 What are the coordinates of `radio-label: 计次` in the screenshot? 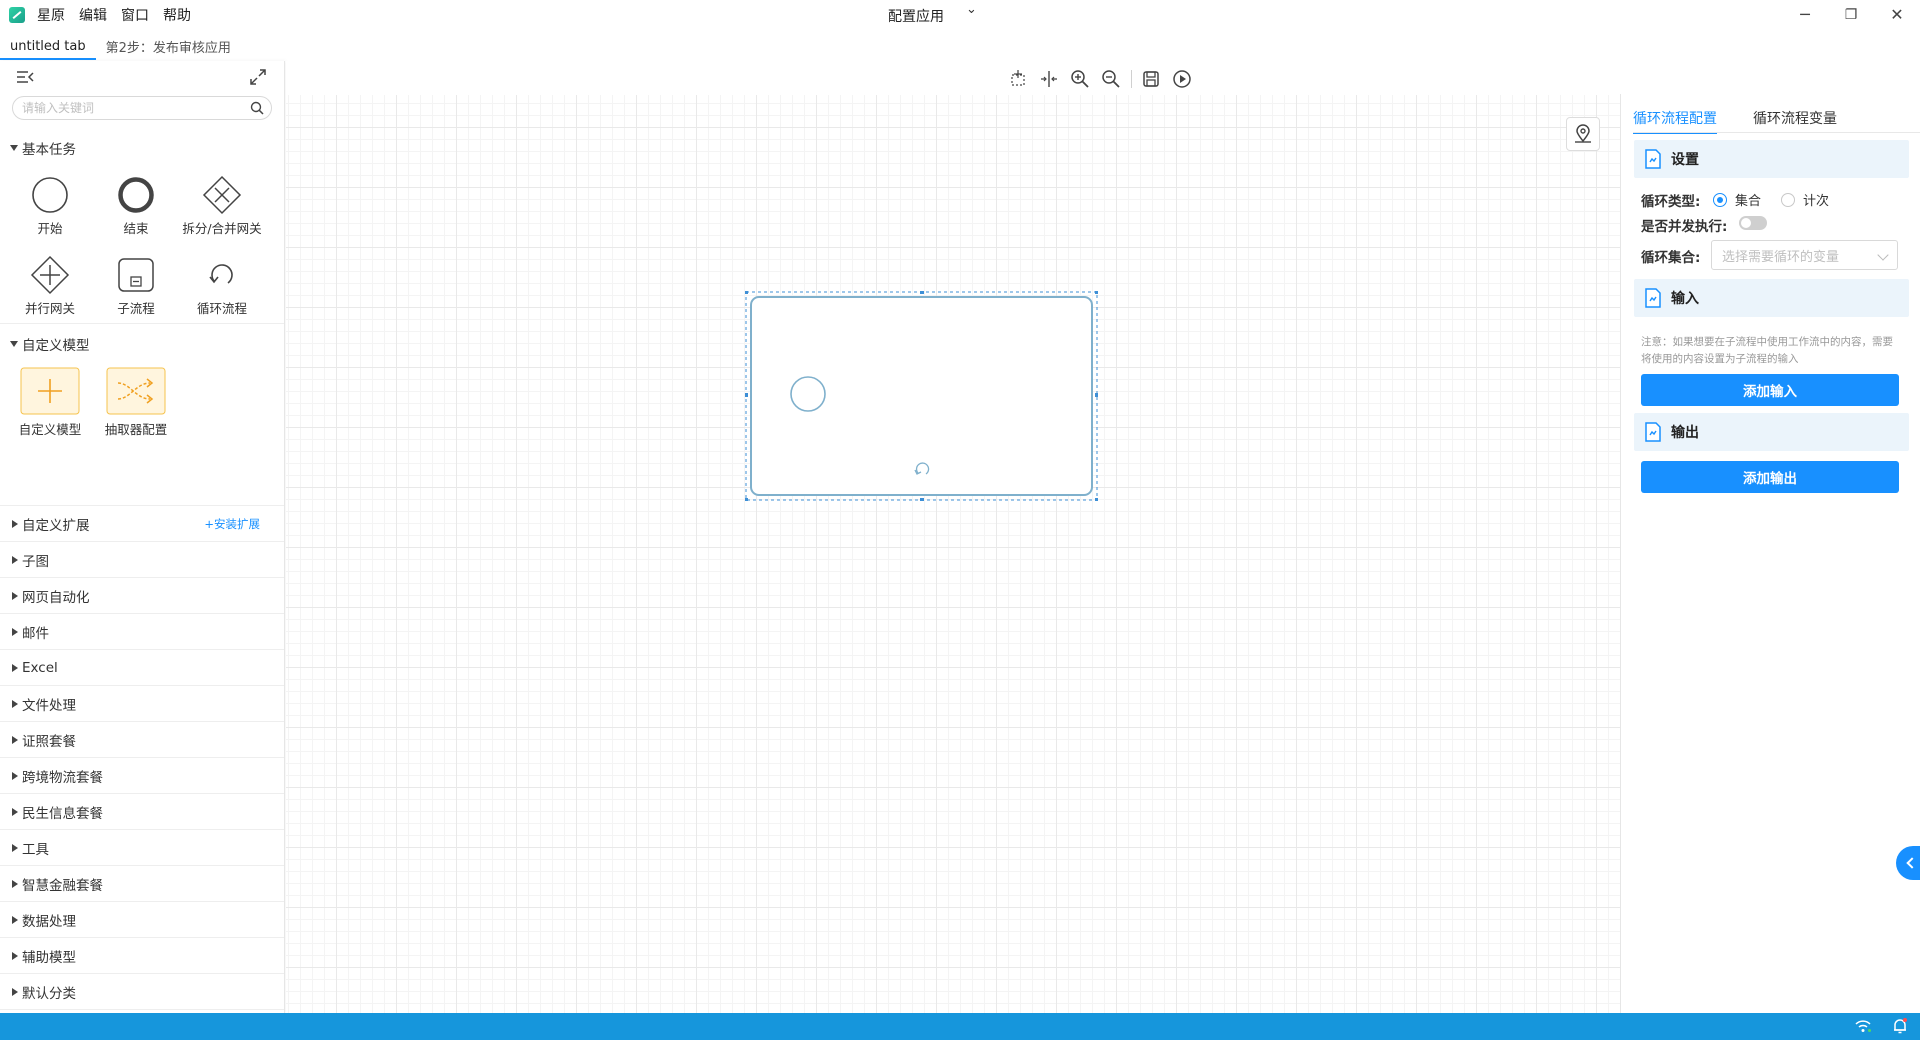 It's located at (1816, 201).